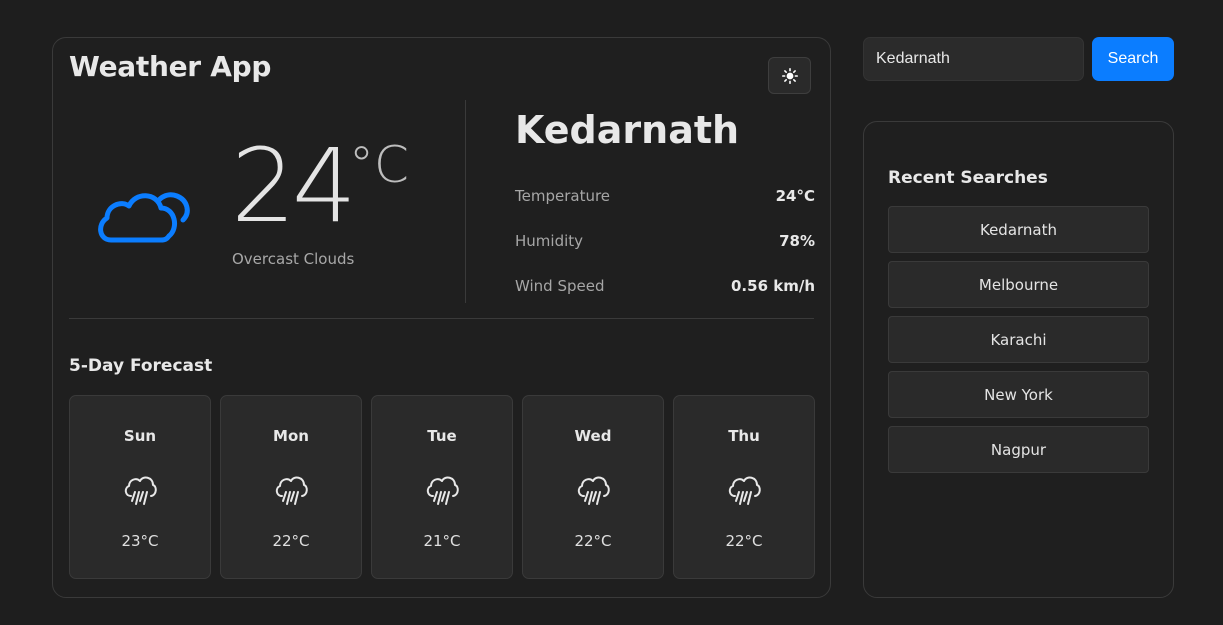 The width and height of the screenshot is (1223, 625). Describe the element at coordinates (973, 59) in the screenshot. I see `search-input` at that location.